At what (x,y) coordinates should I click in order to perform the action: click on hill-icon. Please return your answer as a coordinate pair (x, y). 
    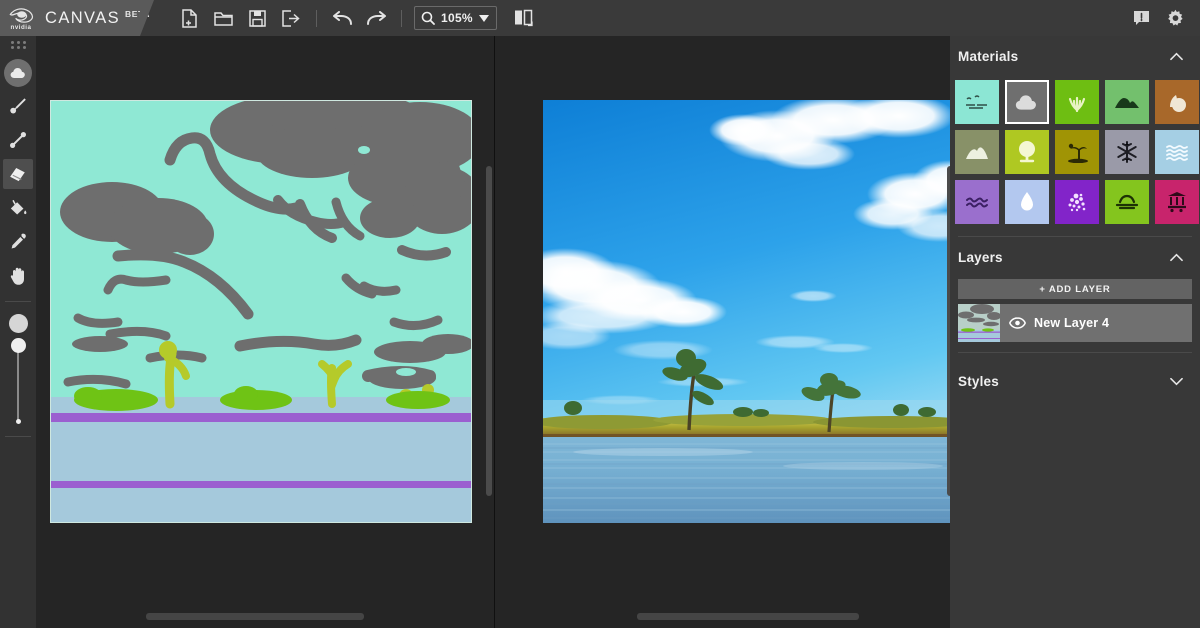
    Looking at the image, I should click on (1127, 103).